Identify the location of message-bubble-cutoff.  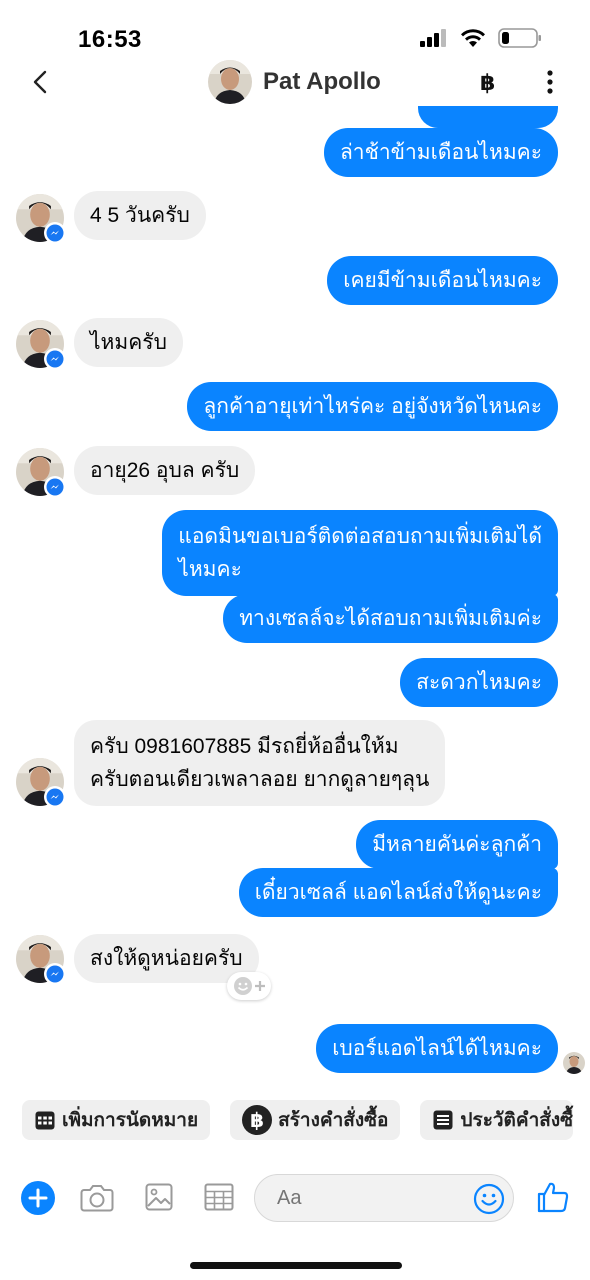
(488, 117).